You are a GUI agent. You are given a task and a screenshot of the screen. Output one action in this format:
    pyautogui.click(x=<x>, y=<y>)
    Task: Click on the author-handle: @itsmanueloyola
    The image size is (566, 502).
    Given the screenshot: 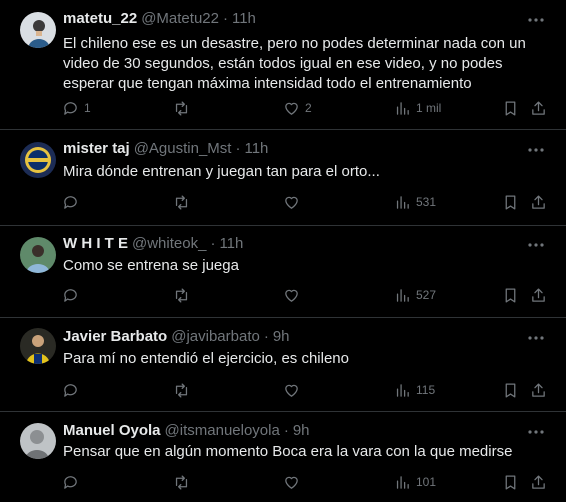 What is the action you would take?
    pyautogui.click(x=222, y=430)
    